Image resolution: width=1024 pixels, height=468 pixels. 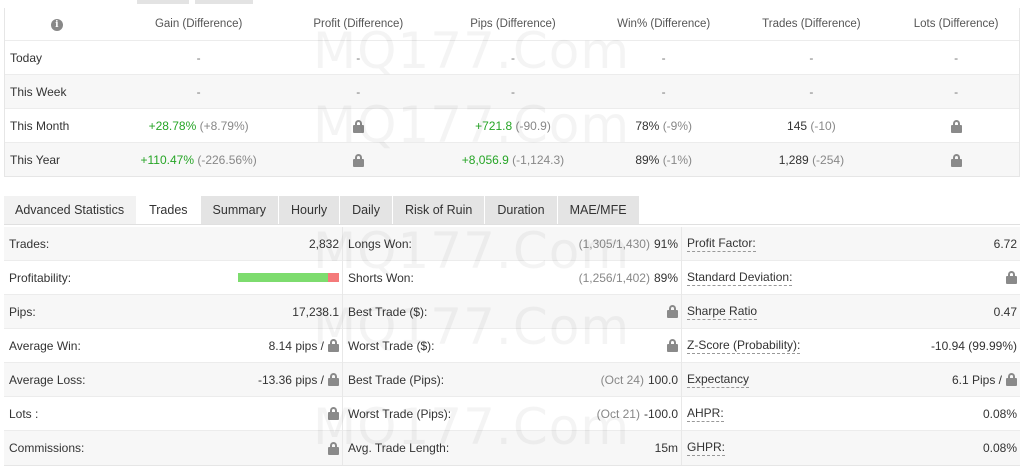 I want to click on lots-cell-value: -, so click(x=956, y=57).